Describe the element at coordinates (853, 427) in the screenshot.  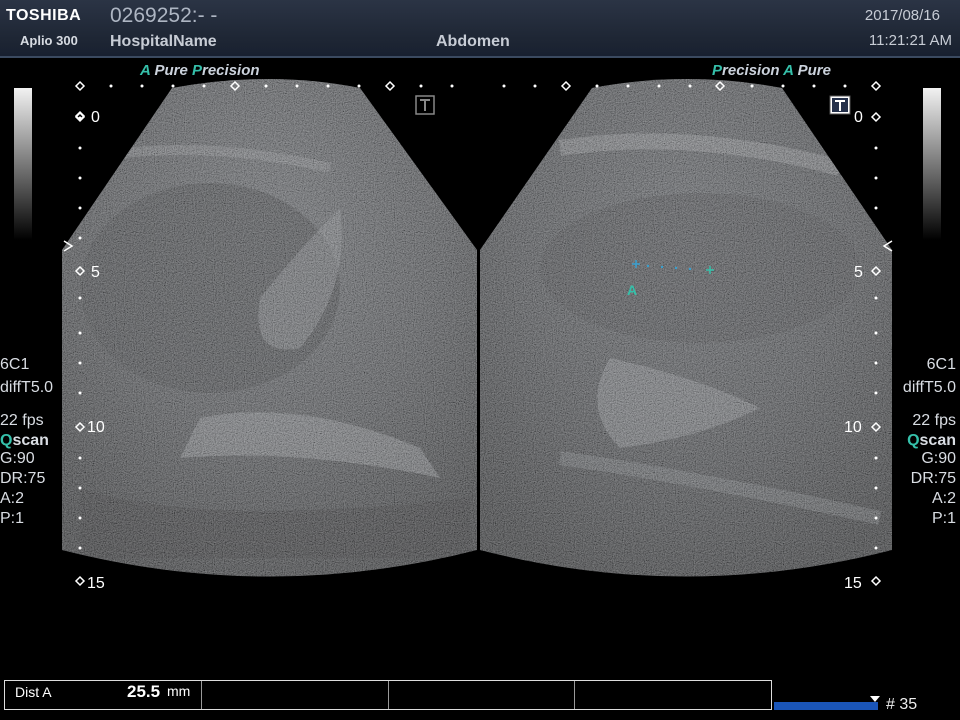
I see `right-depth-10: 10` at that location.